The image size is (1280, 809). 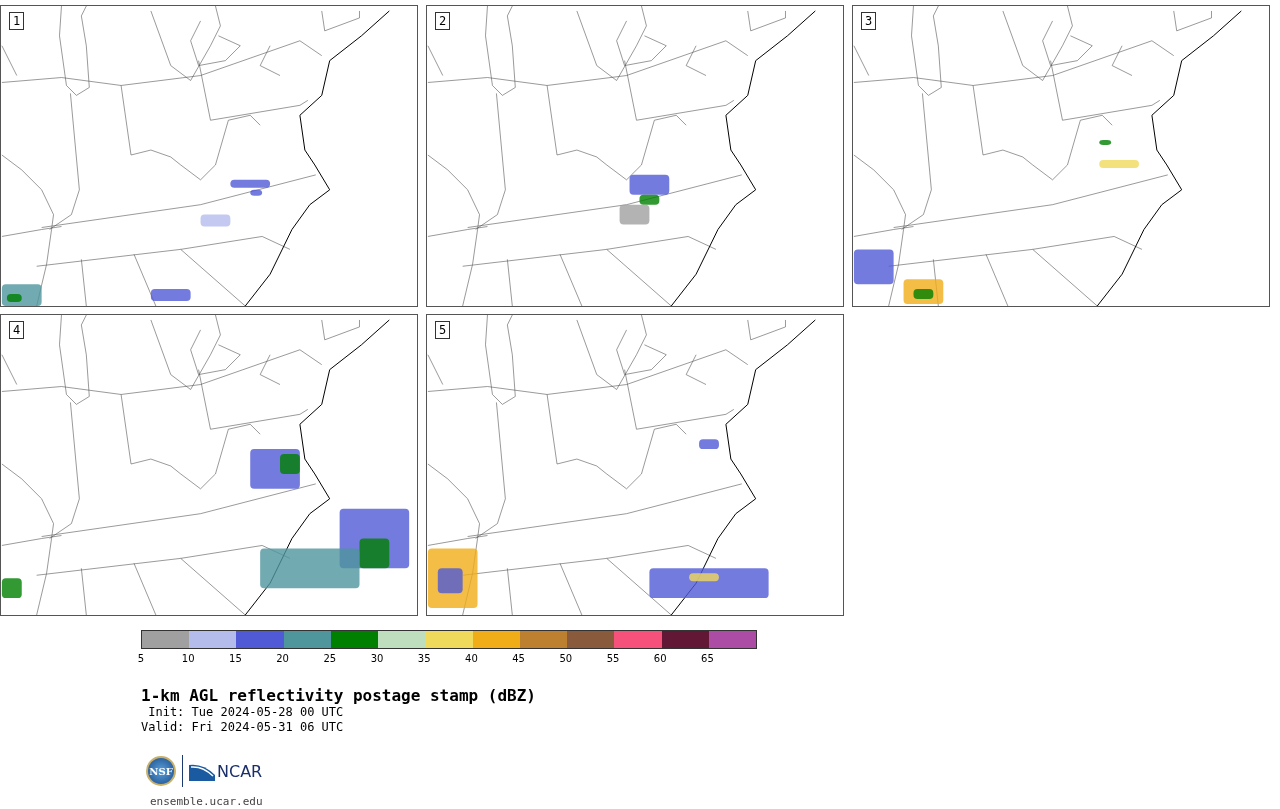 I want to click on tick-label: 40, so click(x=471, y=658).